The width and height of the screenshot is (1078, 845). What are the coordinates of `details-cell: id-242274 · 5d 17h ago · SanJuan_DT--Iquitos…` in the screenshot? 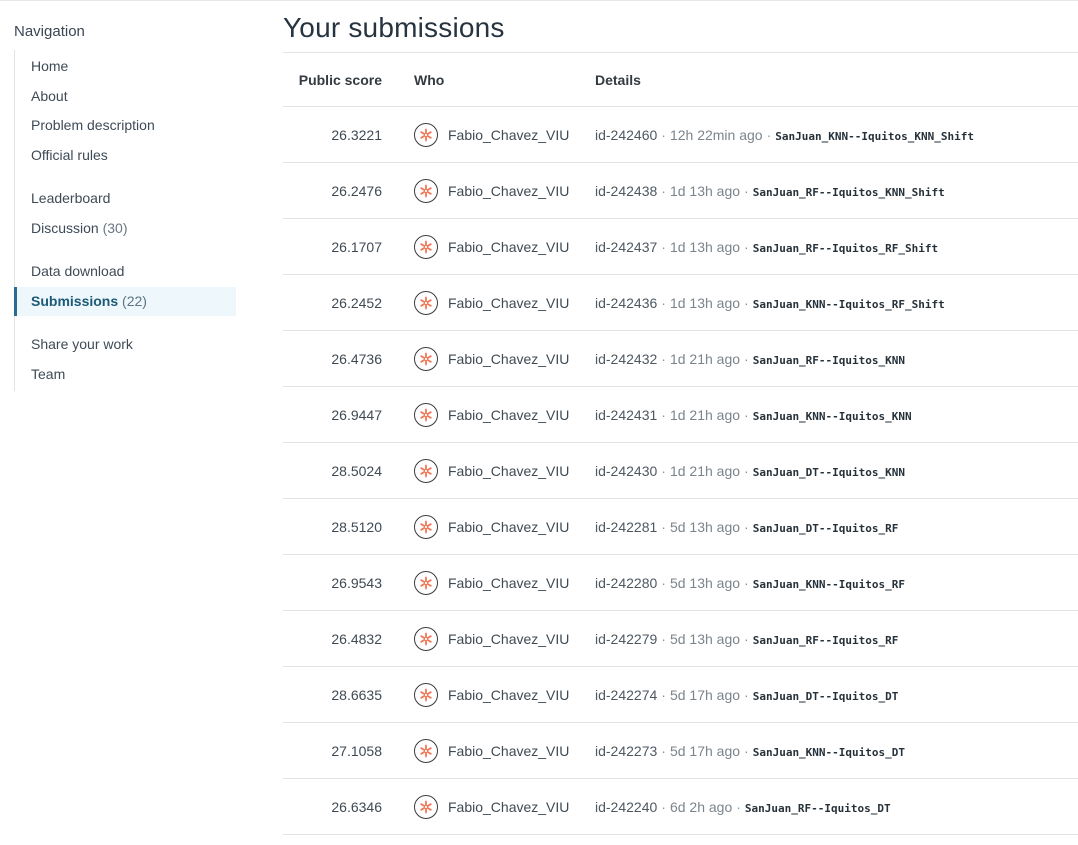 It's located at (836, 695).